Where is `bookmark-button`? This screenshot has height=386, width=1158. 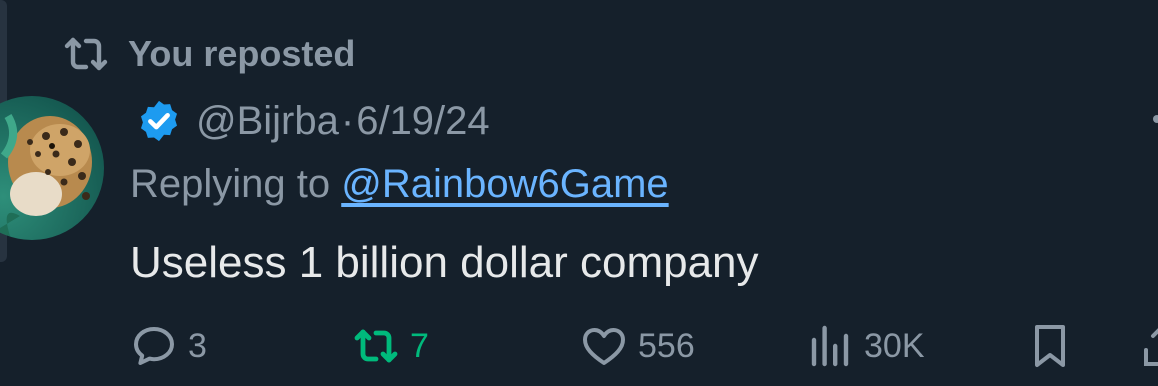 bookmark-button is located at coordinates (1050, 346).